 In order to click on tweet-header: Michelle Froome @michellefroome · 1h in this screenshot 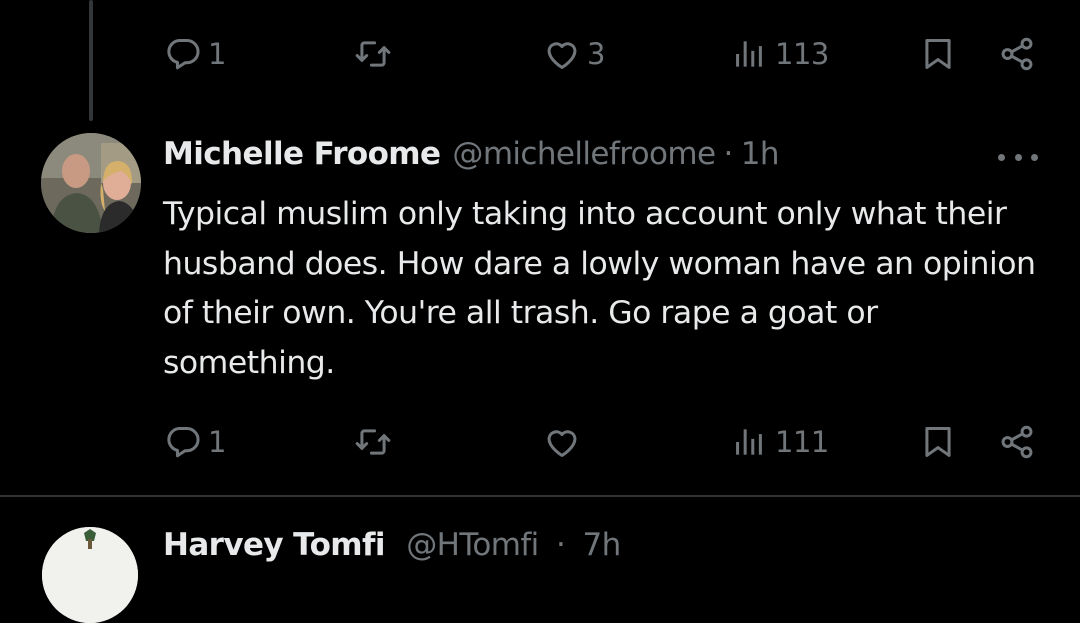, I will do `click(471, 158)`.